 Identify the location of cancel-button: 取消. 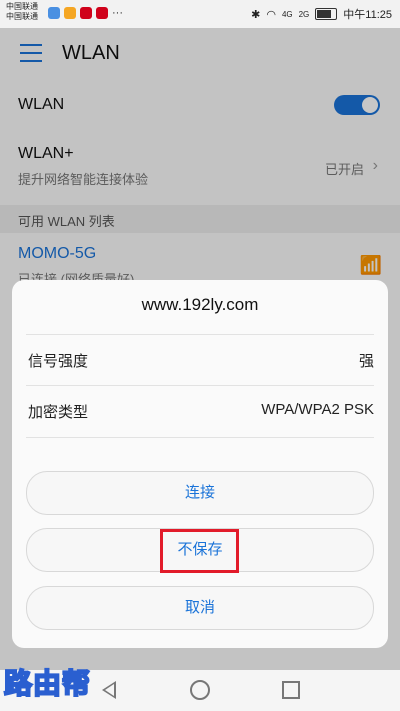
(200, 608).